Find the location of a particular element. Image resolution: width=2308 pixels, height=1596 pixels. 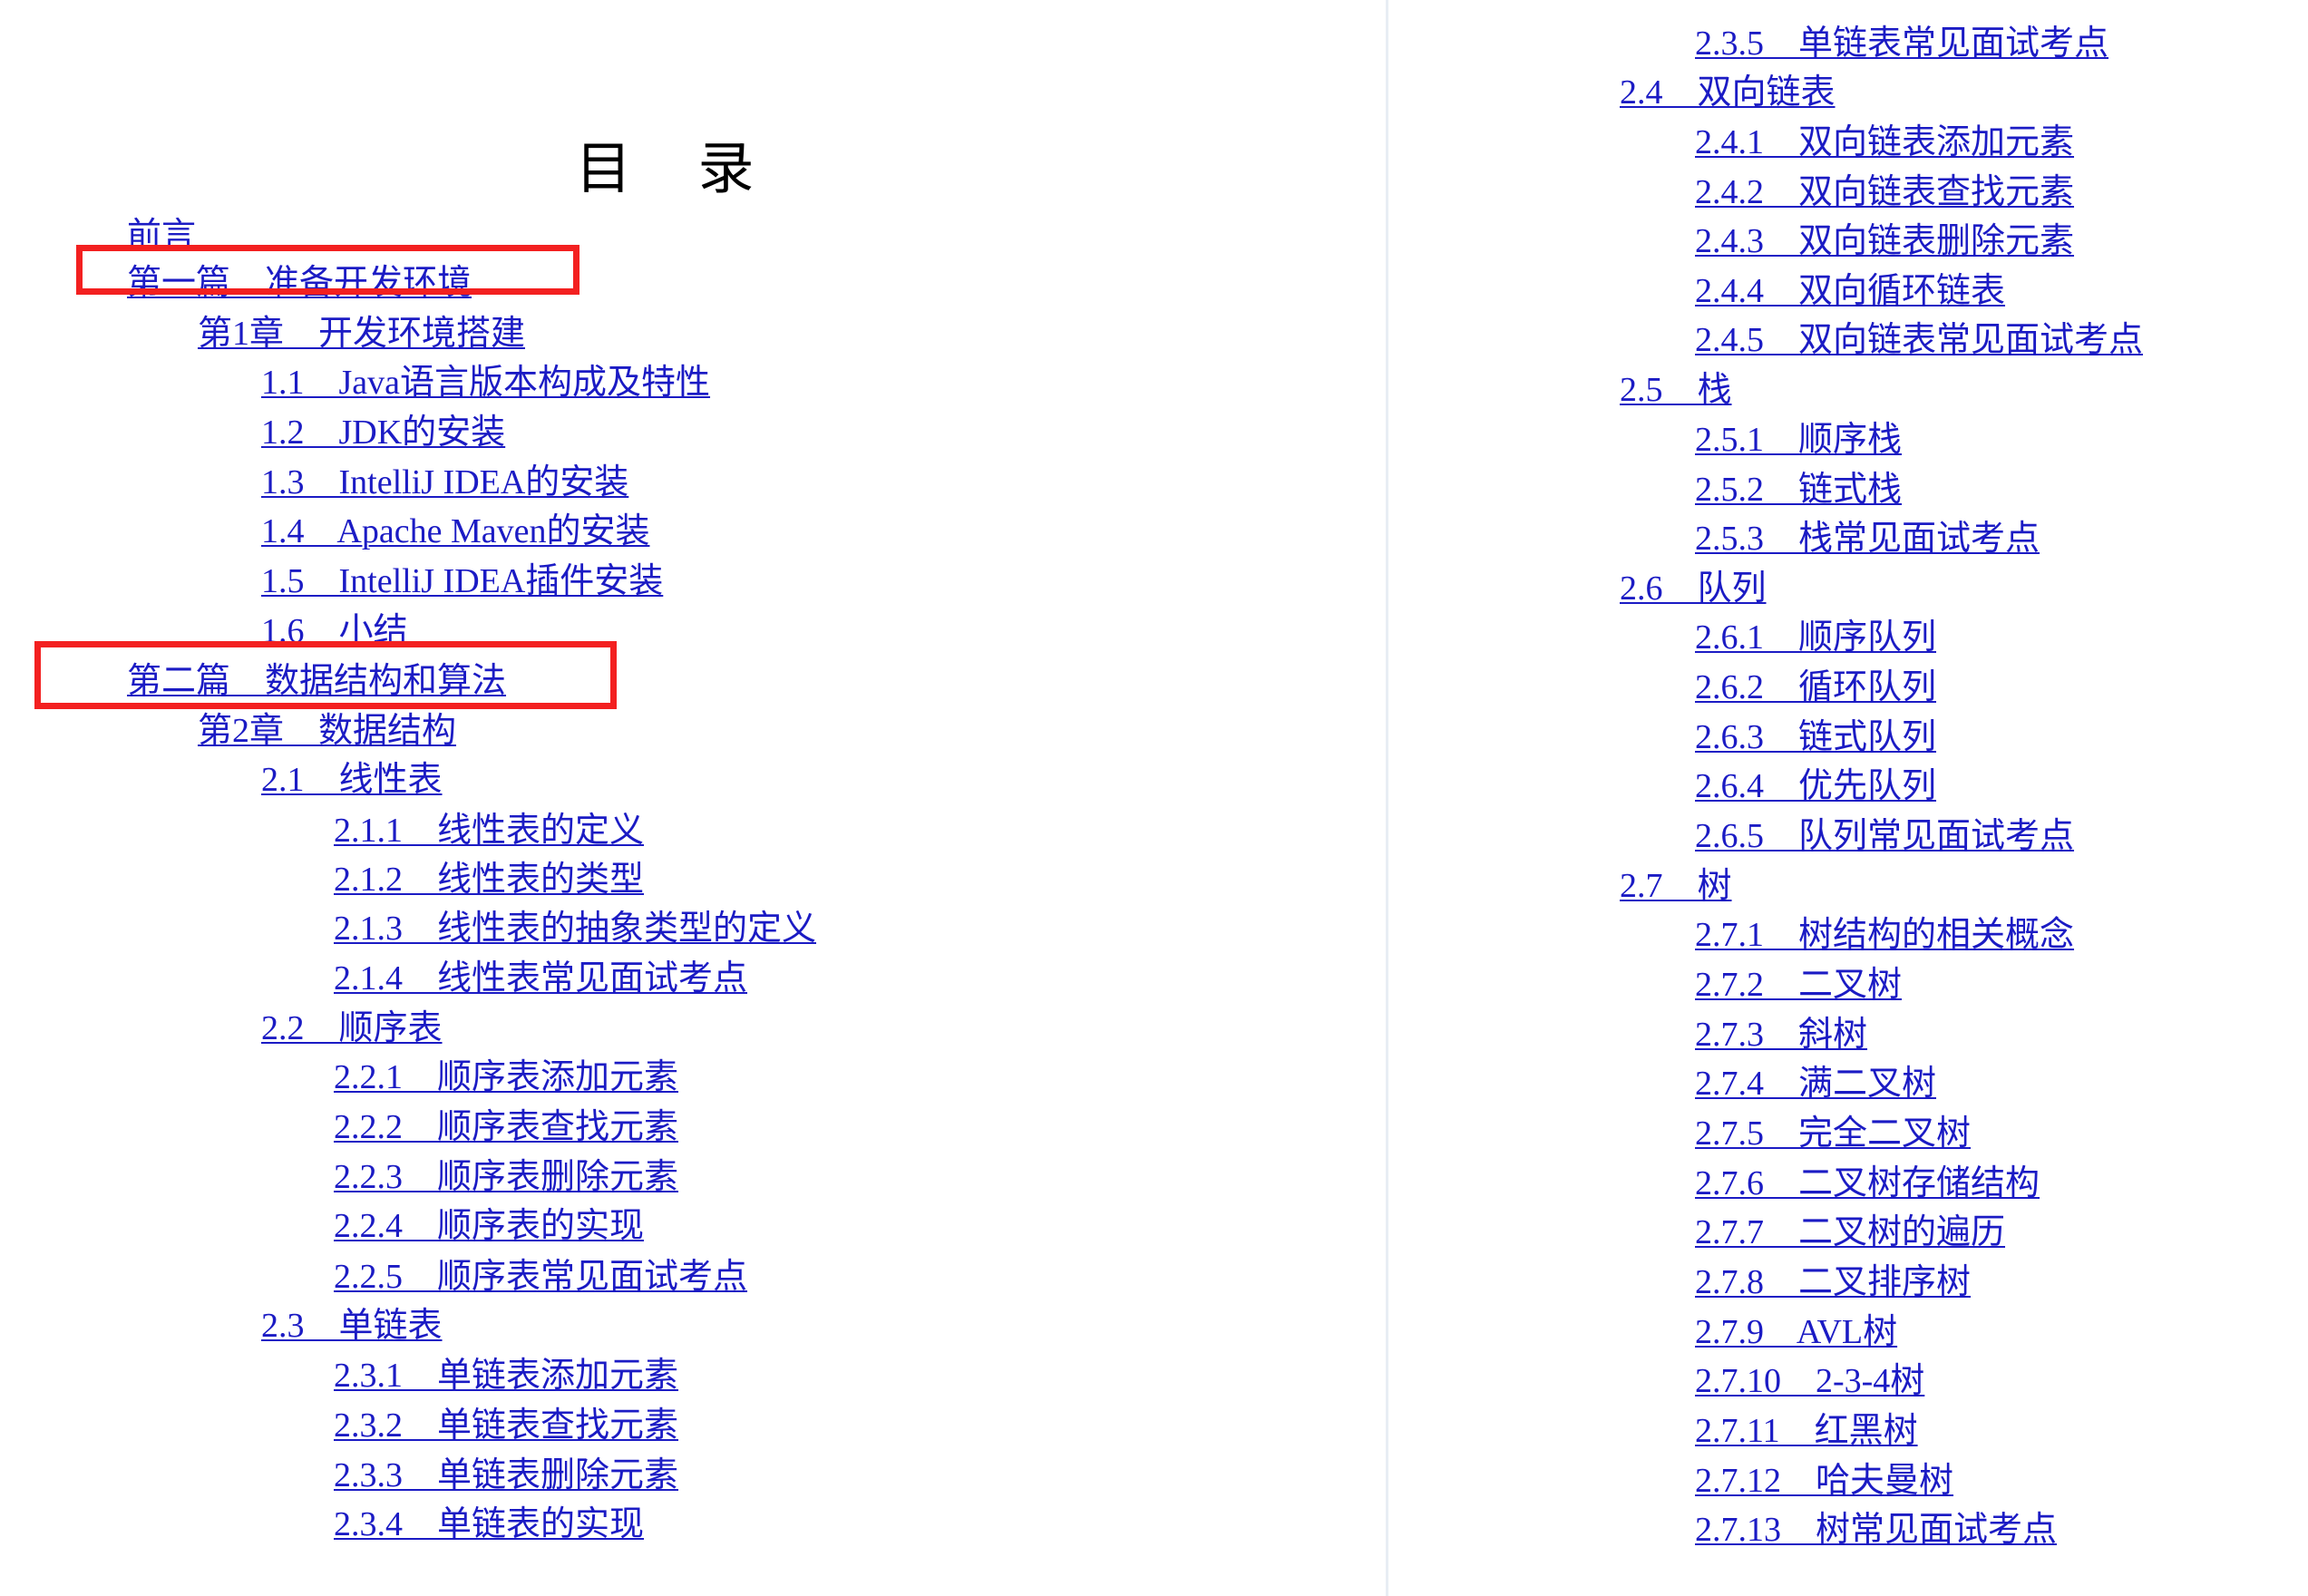

toc-entry: 2.4.5 双向链表常见面试考点 is located at coordinates (1919, 340).